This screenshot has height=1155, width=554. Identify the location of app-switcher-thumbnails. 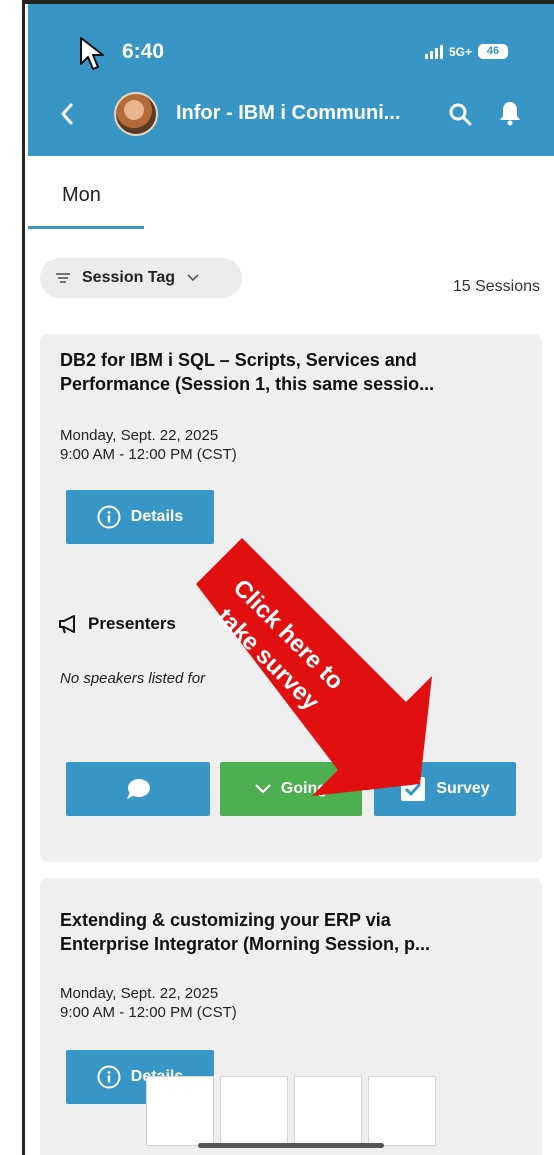
(291, 1111).